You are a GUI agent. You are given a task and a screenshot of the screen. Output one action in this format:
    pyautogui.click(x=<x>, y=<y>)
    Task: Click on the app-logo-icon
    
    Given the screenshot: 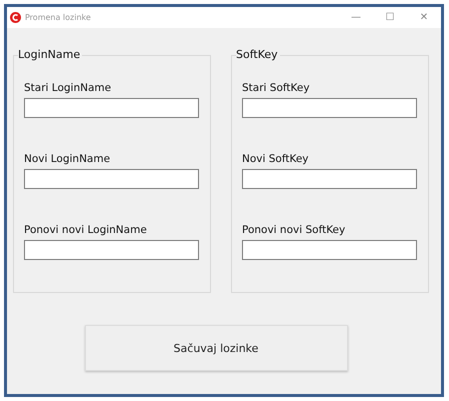 What is the action you would take?
    pyautogui.click(x=15, y=17)
    